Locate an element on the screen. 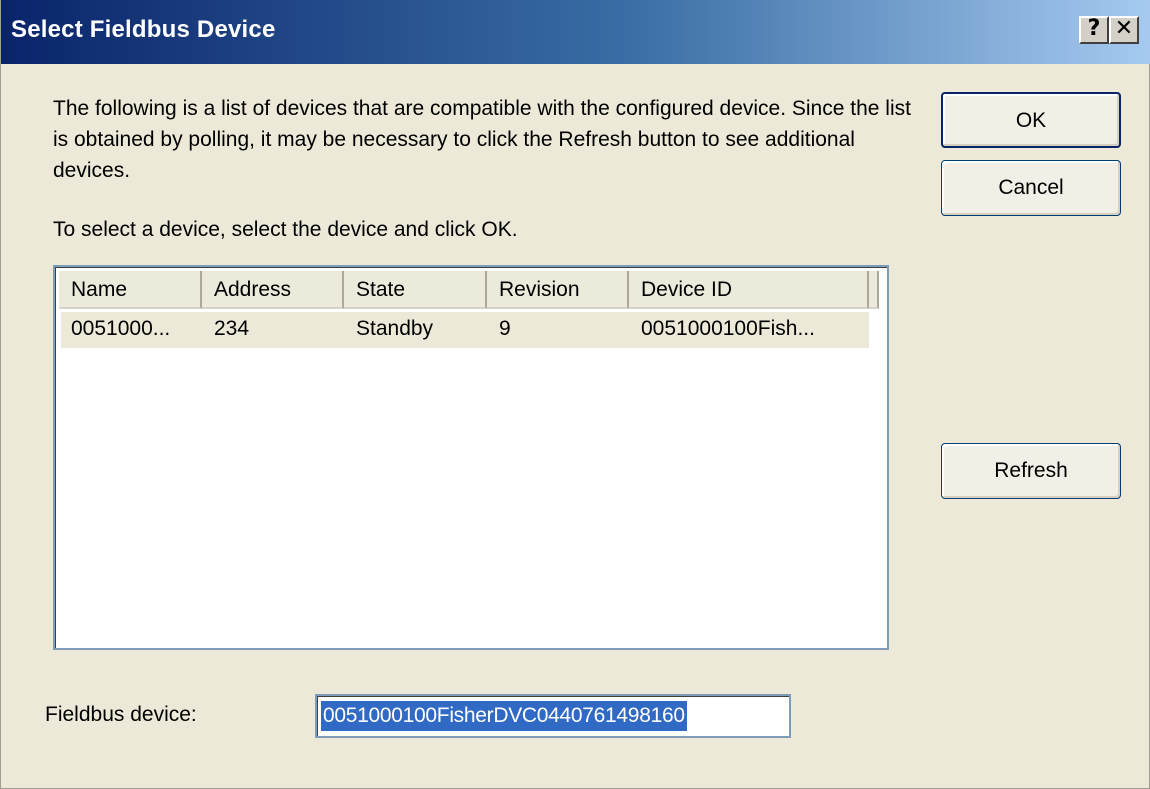  column-header-device-id: Device ID is located at coordinates (749, 290).